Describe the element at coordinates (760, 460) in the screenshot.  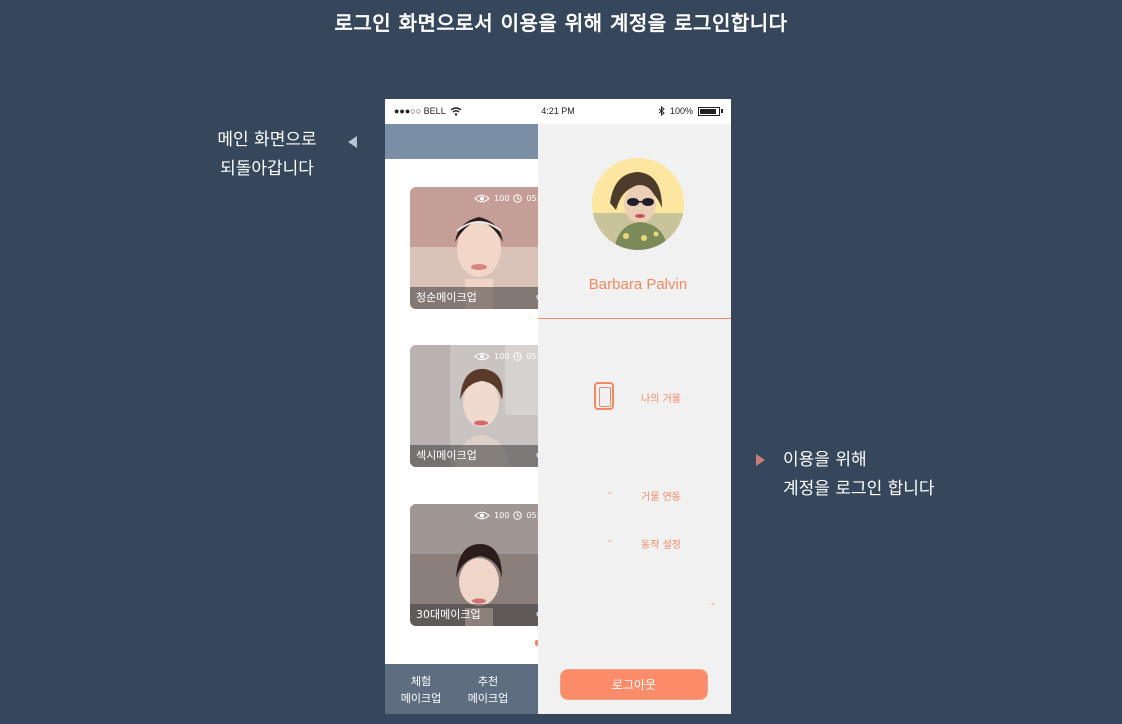
I see `triangle-right-icon` at that location.